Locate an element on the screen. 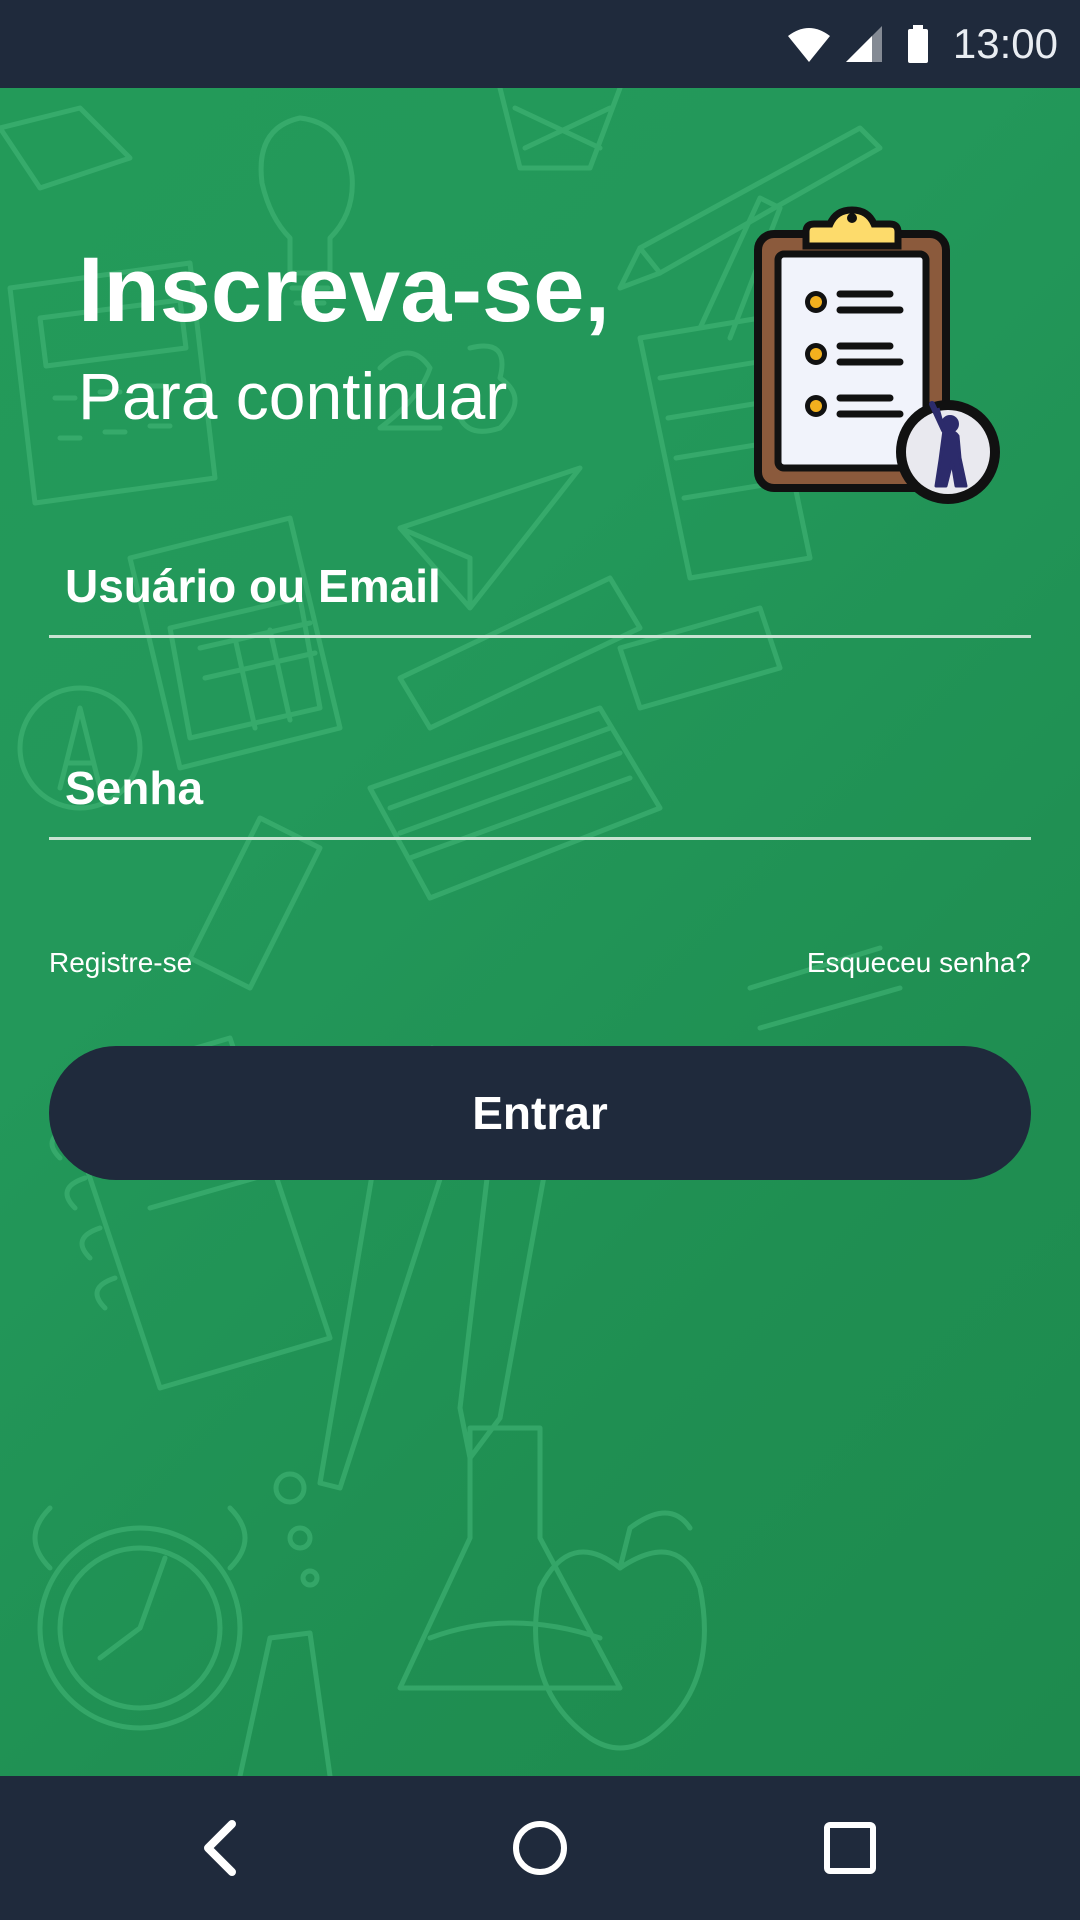  username-underline is located at coordinates (540, 636).